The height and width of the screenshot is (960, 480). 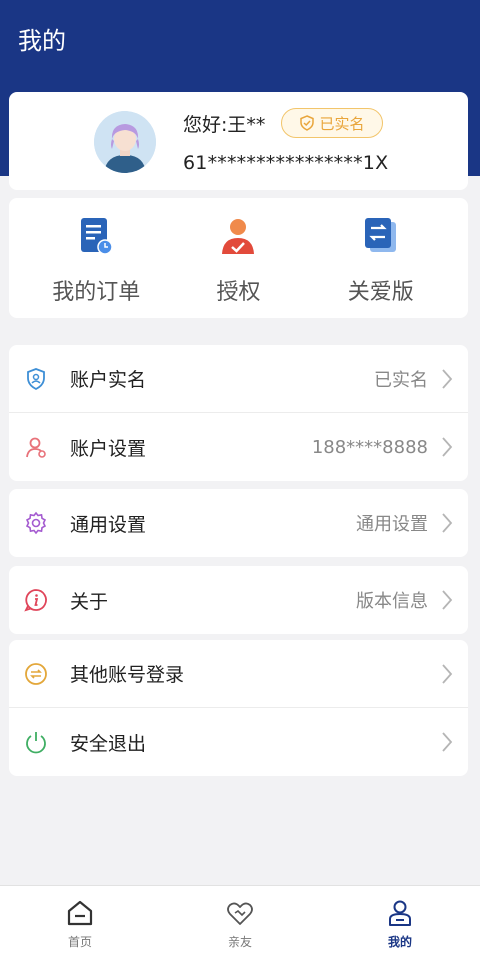 What do you see at coordinates (96, 292) in the screenshot?
I see `my-orders-label: 我的订单` at bounding box center [96, 292].